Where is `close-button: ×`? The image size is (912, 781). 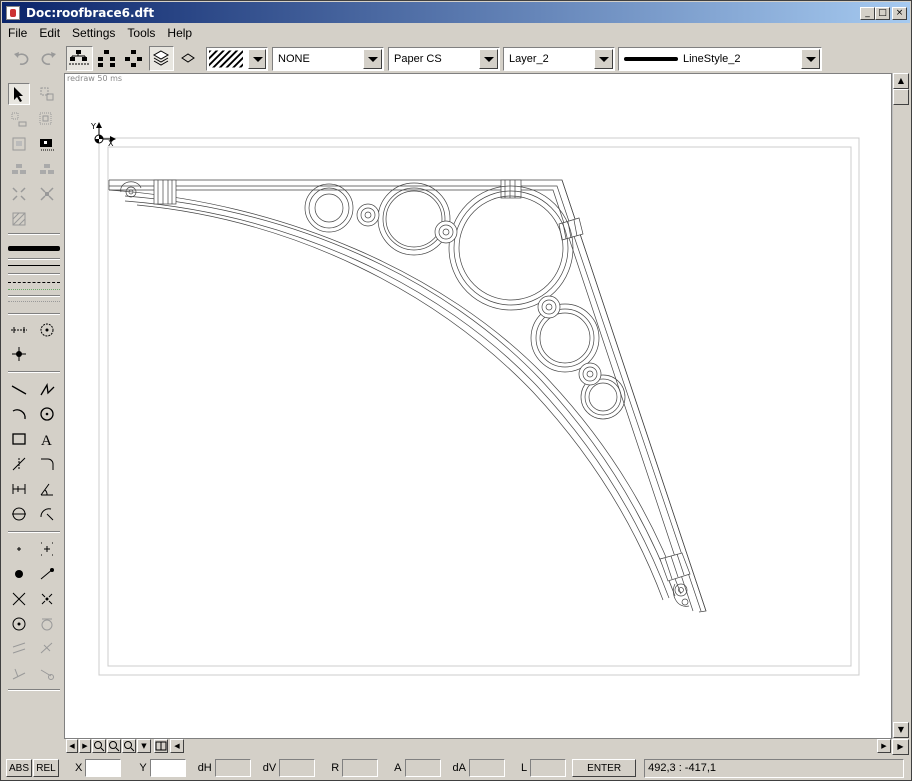
close-button: × is located at coordinates (899, 13).